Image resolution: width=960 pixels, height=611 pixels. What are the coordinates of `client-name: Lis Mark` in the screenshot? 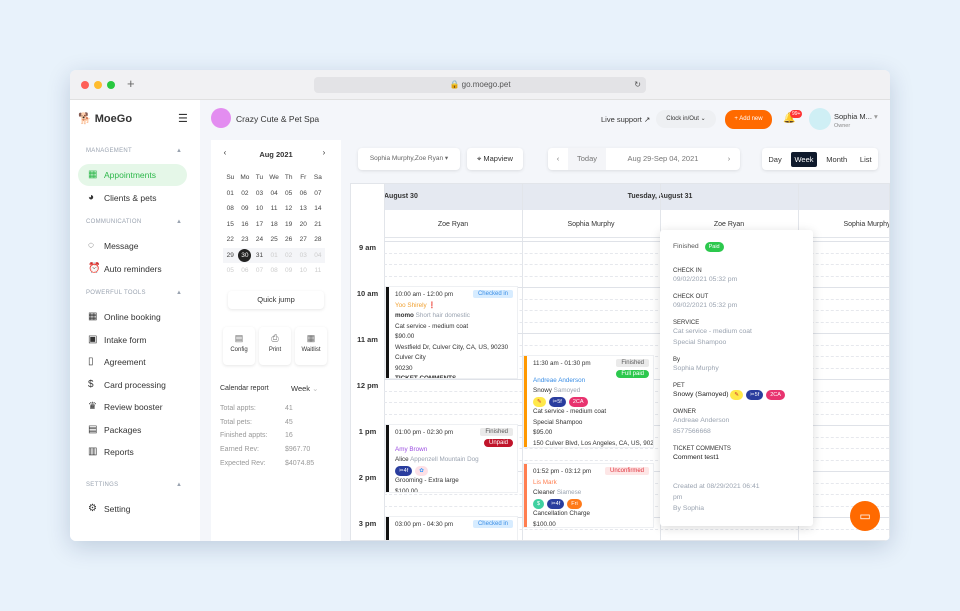 It's located at (545, 482).